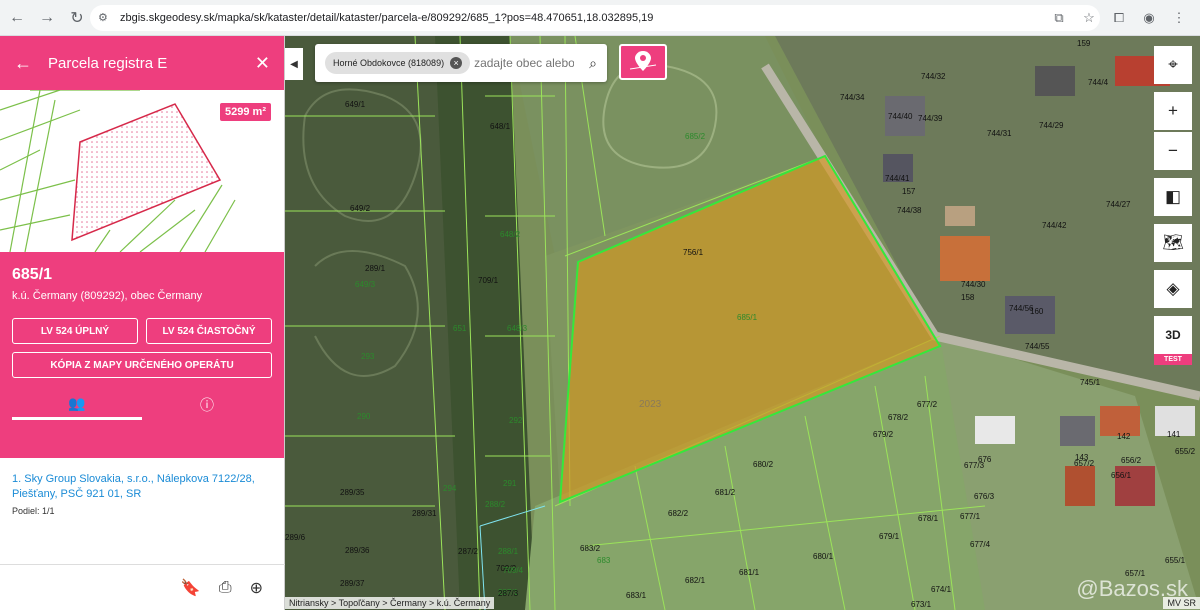 The image size is (1200, 610). What do you see at coordinates (77, 18) in the screenshot?
I see `reload-icon: ↻` at bounding box center [77, 18].